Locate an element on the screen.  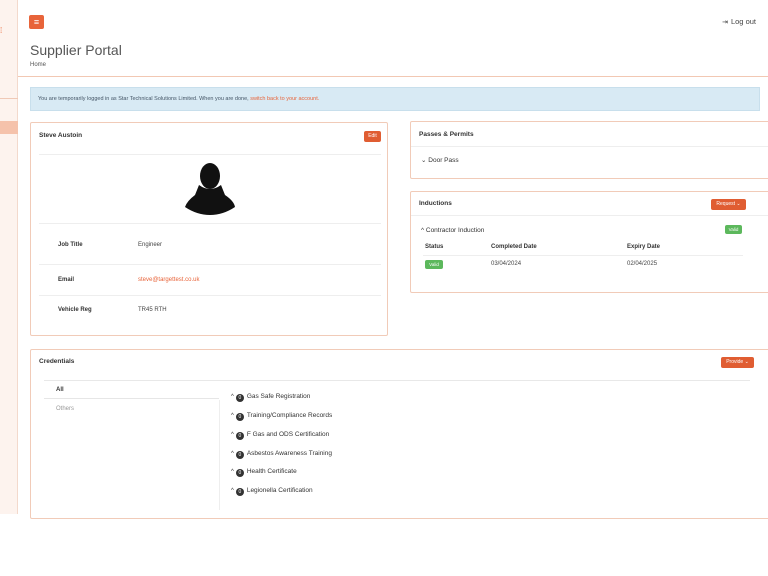
provide-button: Provide ⌄ is located at coordinates (737, 362).